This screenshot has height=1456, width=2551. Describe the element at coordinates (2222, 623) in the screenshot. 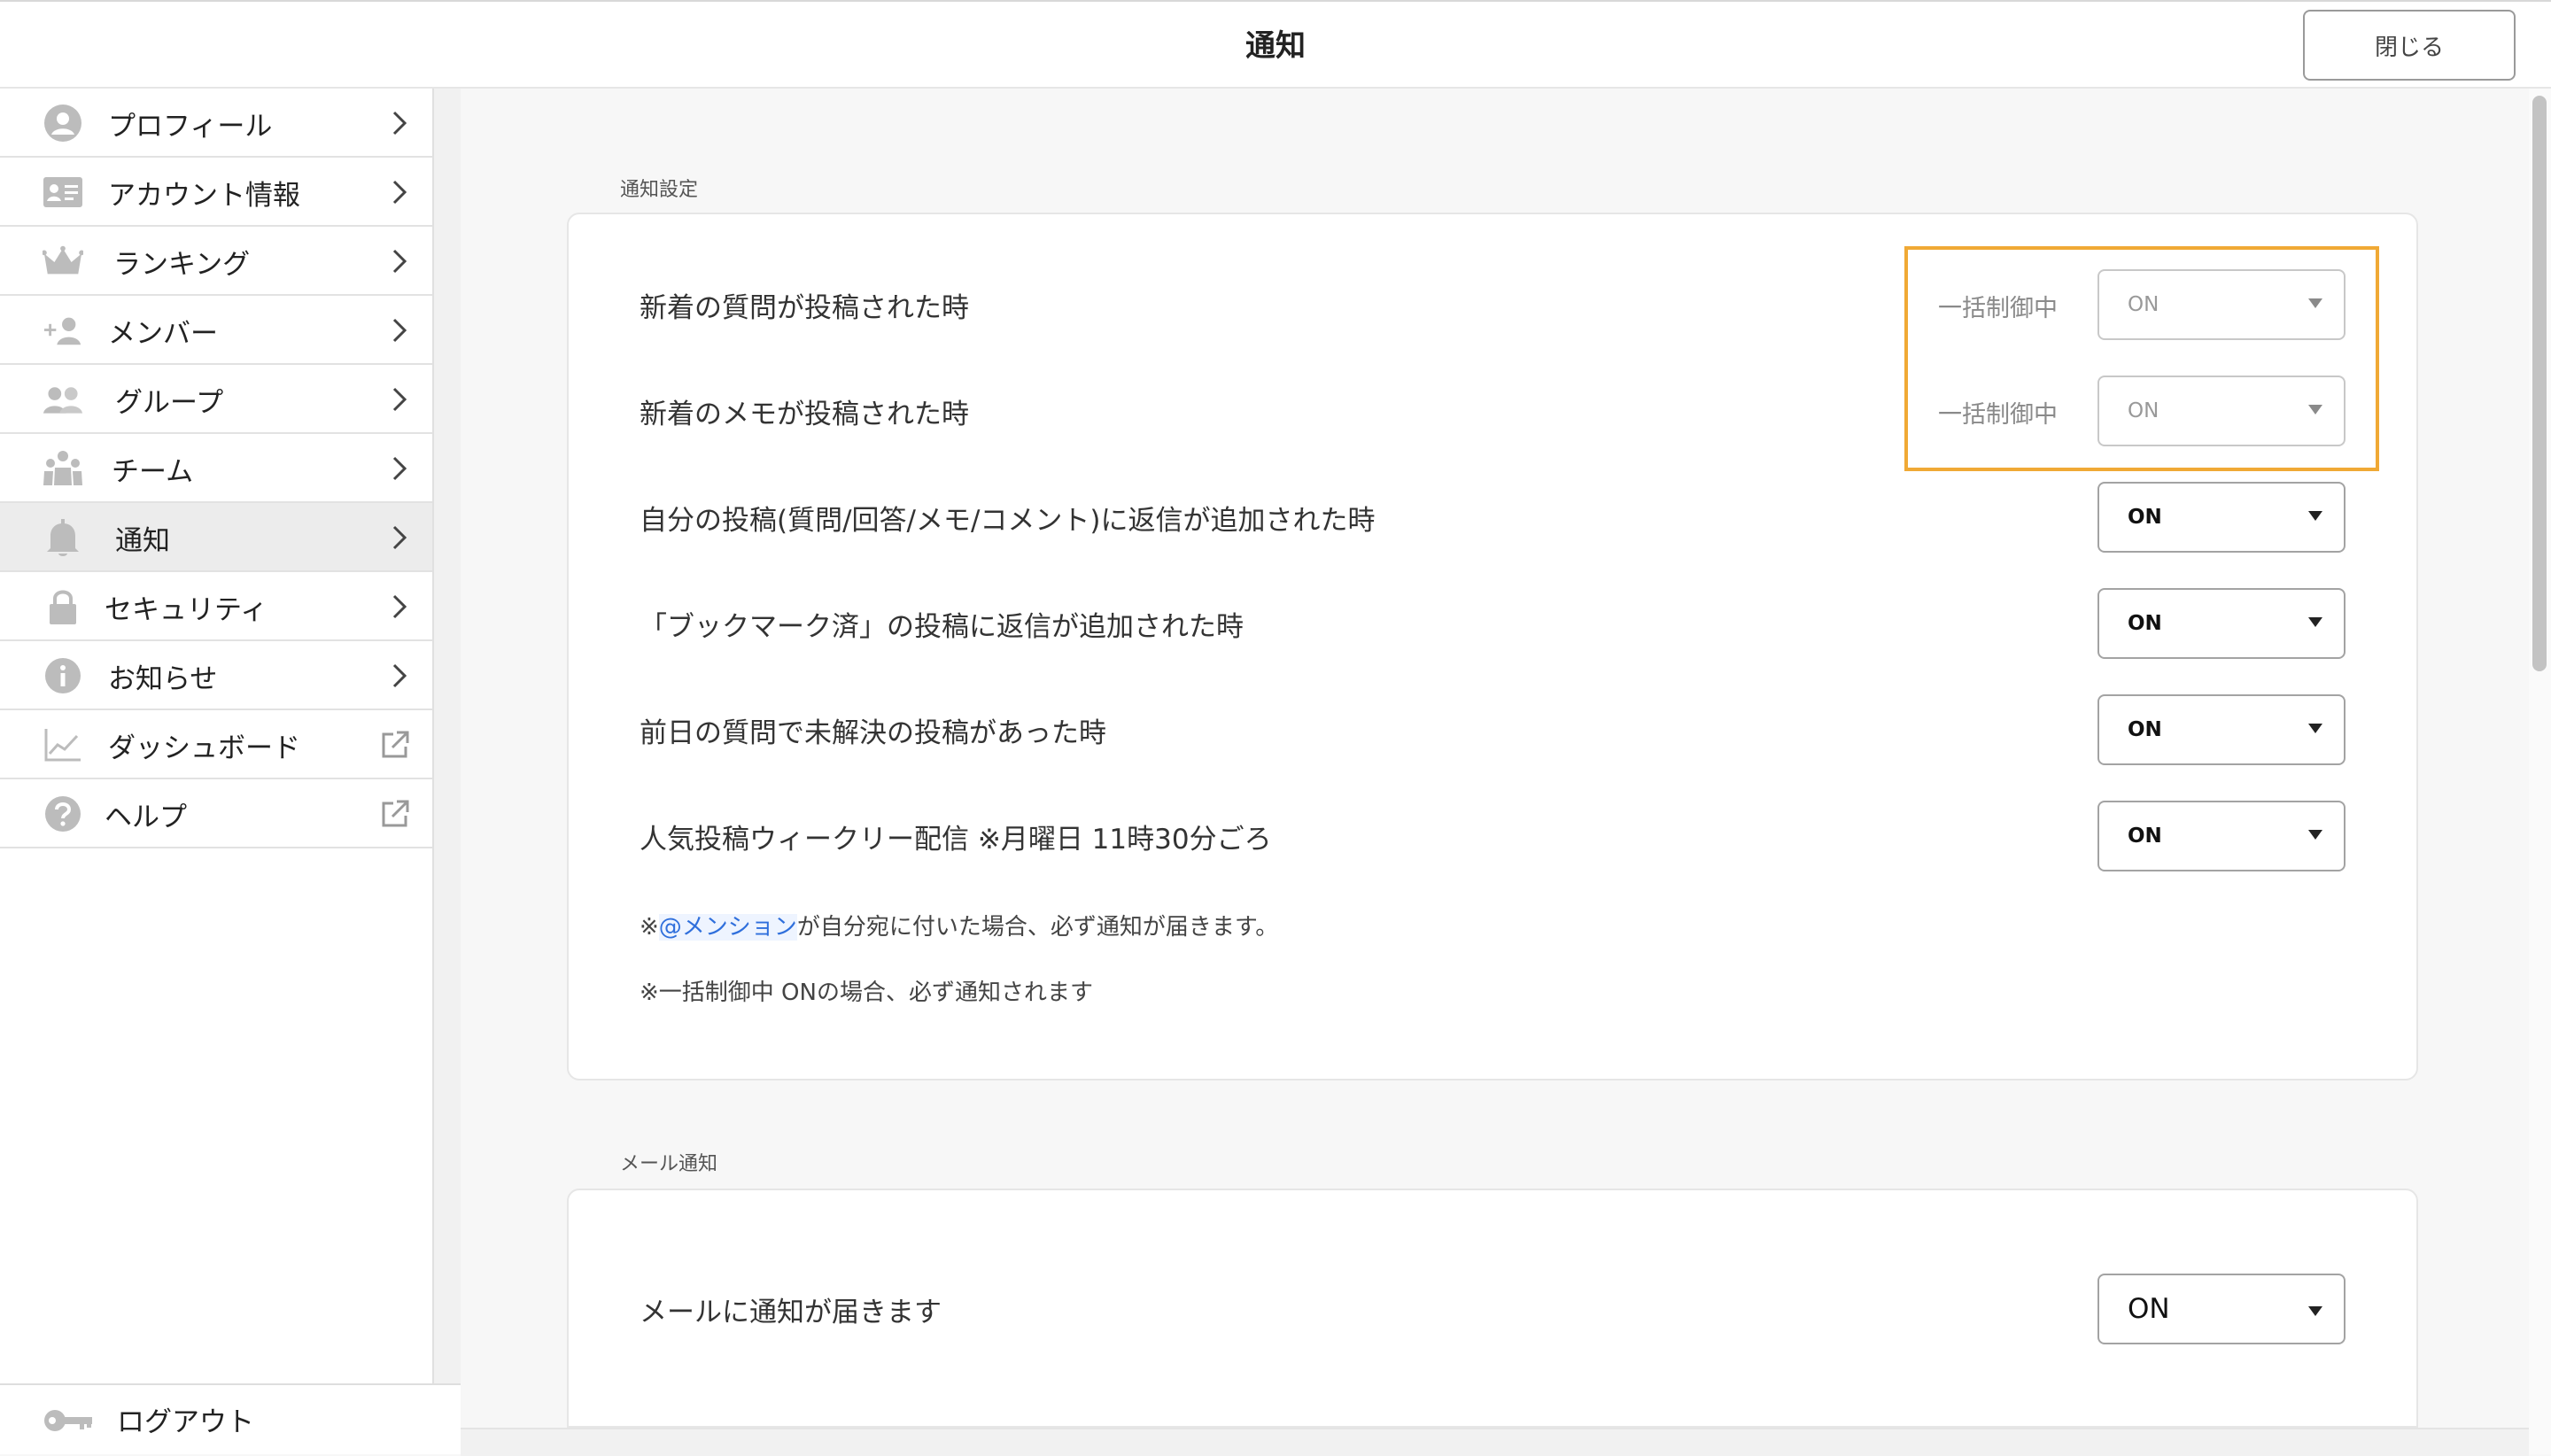

I see `bookmark-reply-select: ON` at that location.